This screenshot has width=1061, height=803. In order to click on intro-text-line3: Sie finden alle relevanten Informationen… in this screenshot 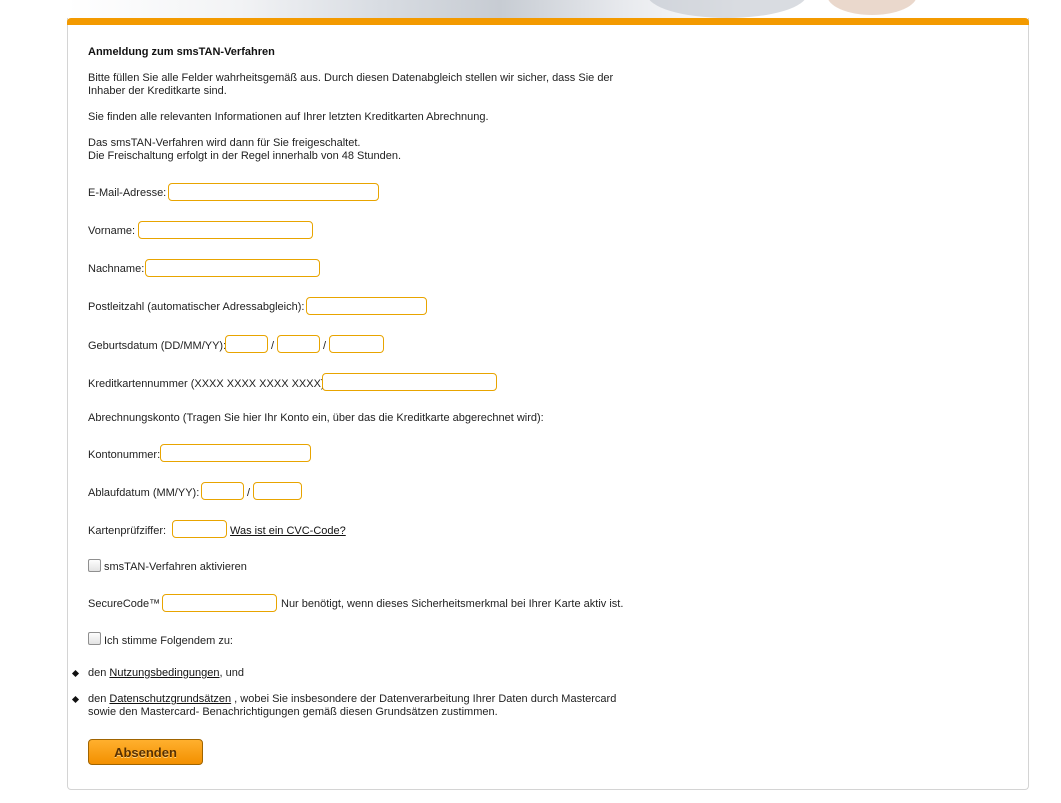, I will do `click(288, 117)`.